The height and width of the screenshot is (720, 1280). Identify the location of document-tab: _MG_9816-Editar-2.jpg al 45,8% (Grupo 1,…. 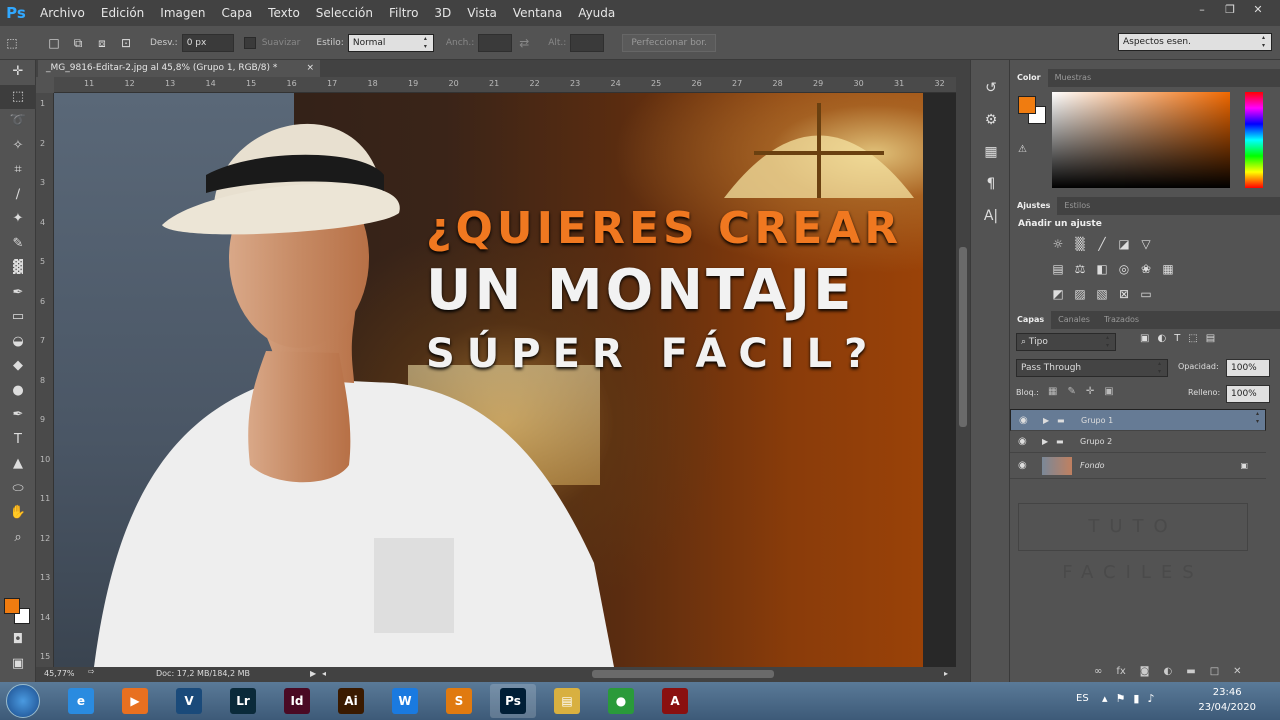
(179, 68).